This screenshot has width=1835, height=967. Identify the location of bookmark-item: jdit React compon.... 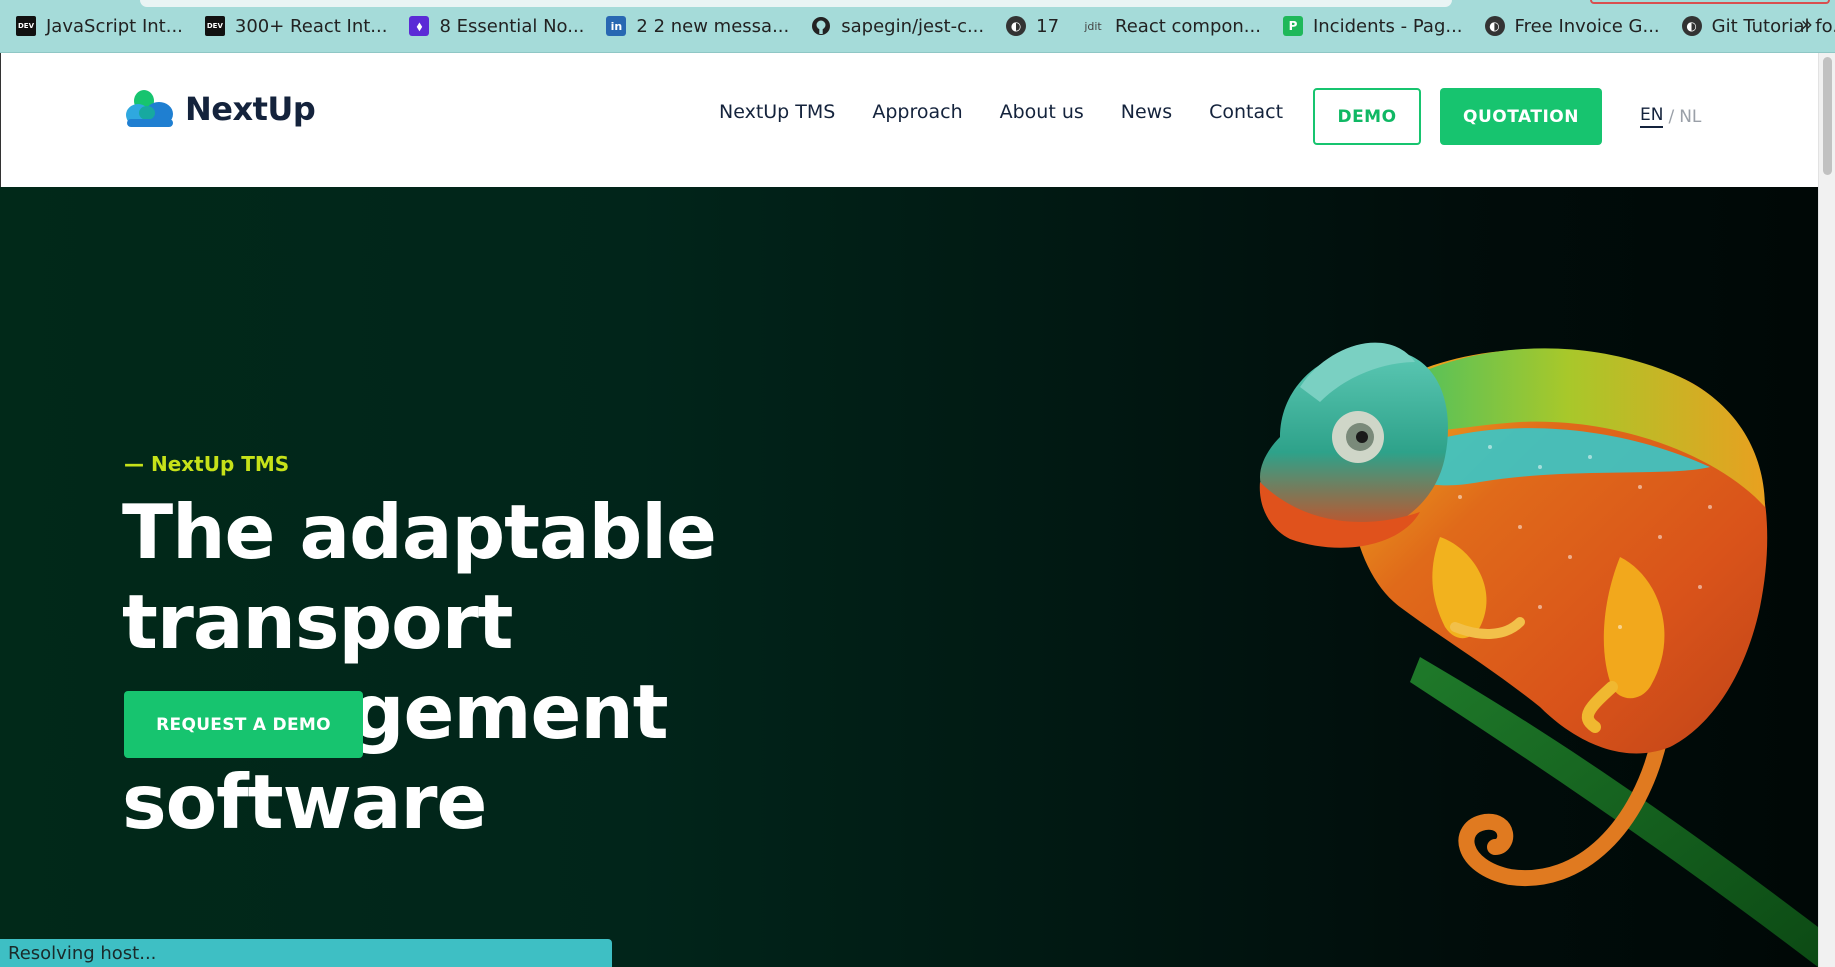
(1171, 26).